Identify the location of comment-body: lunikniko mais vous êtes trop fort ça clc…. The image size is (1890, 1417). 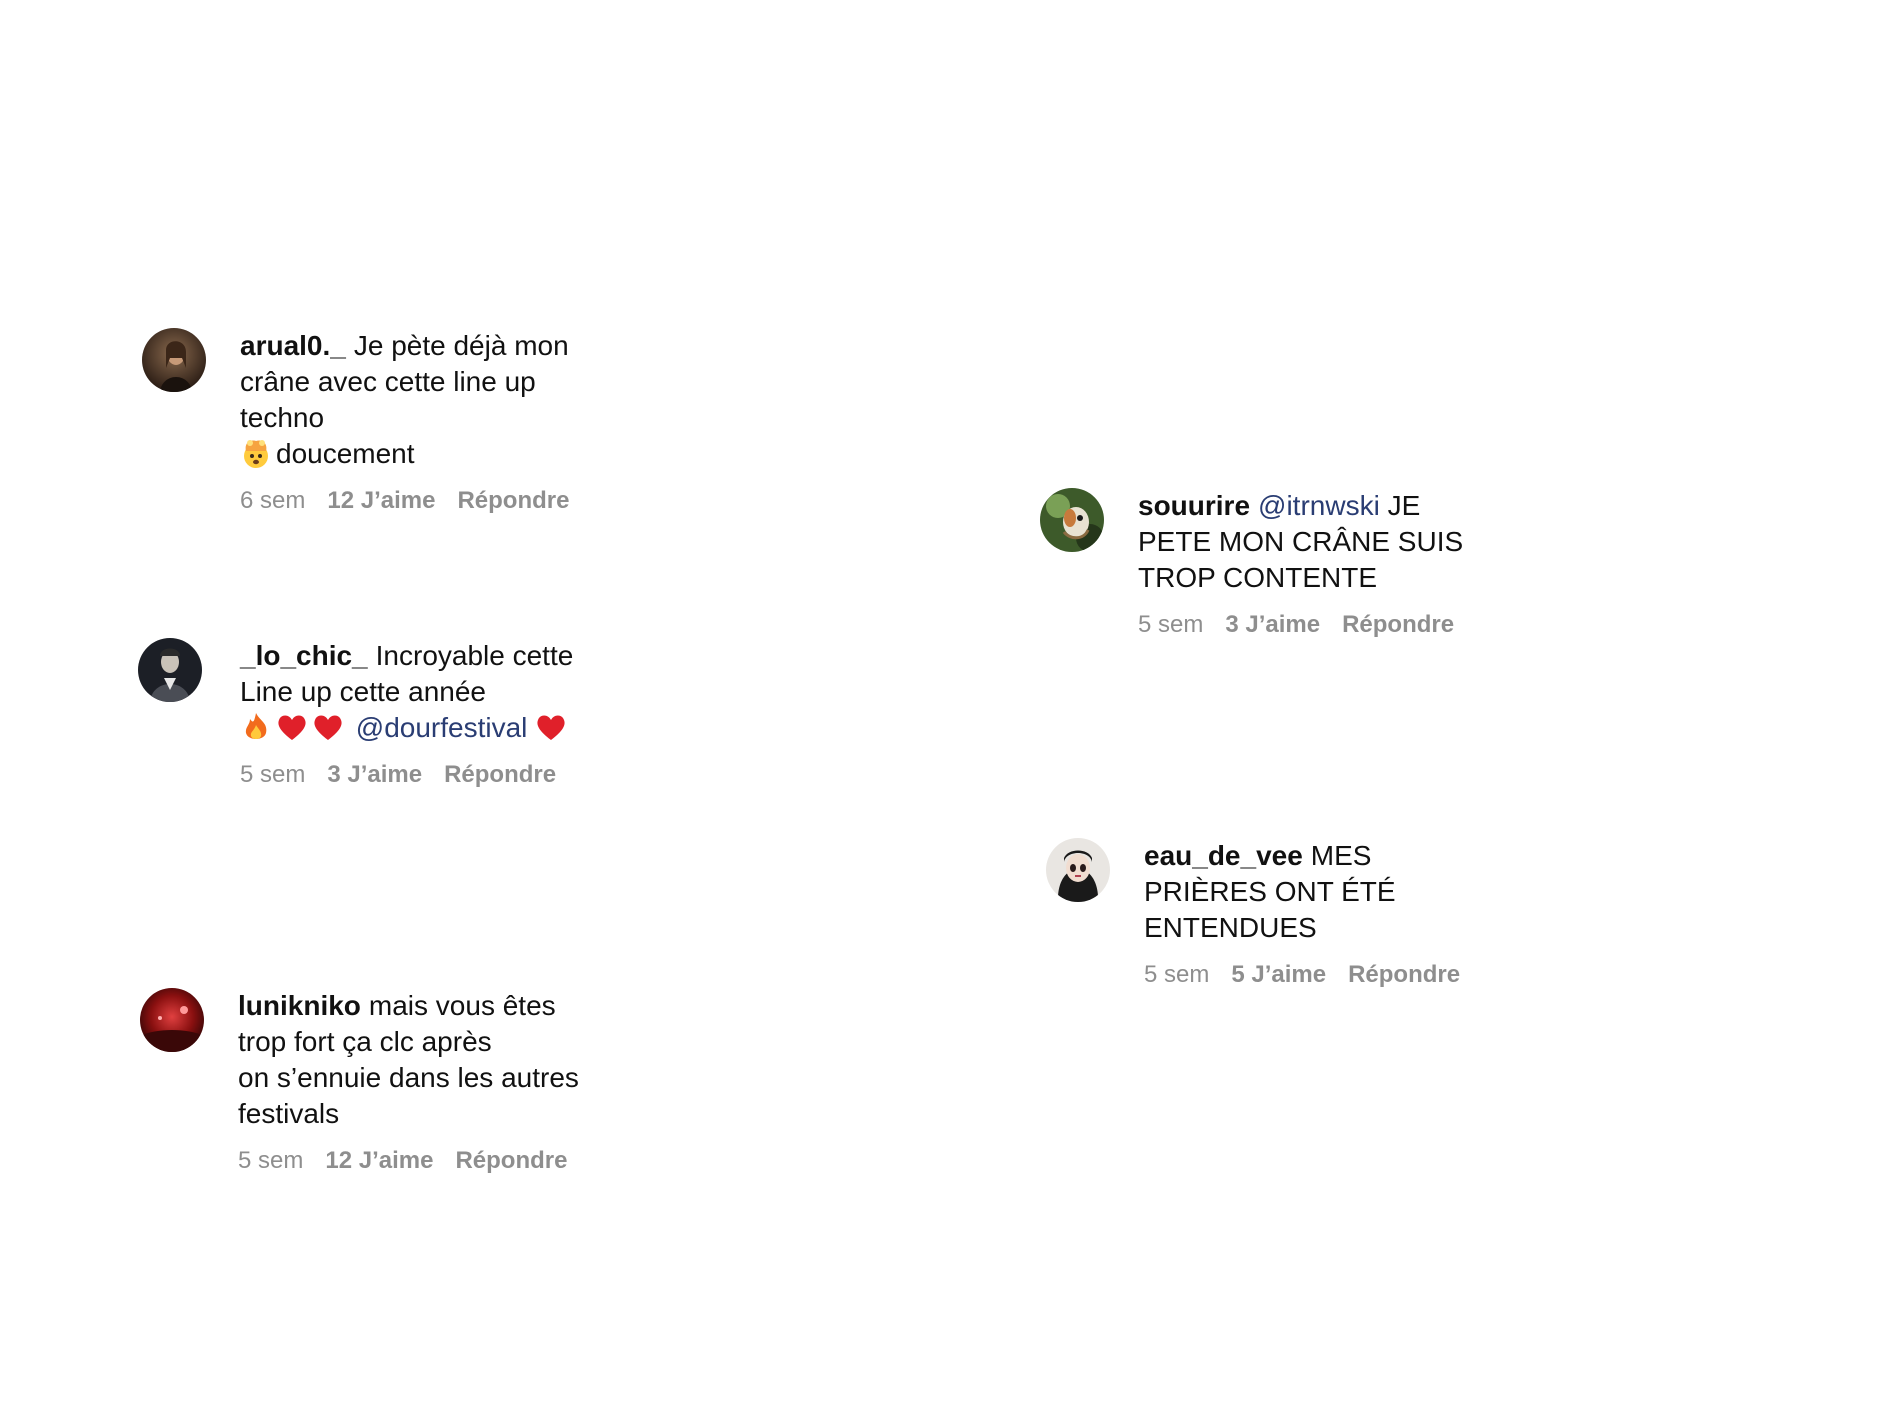
(413, 1082).